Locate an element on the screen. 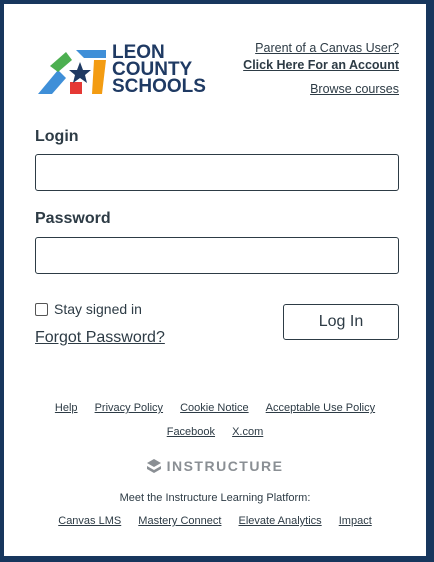 This screenshot has width=434, height=562. facebook-link: Facebook is located at coordinates (191, 432).